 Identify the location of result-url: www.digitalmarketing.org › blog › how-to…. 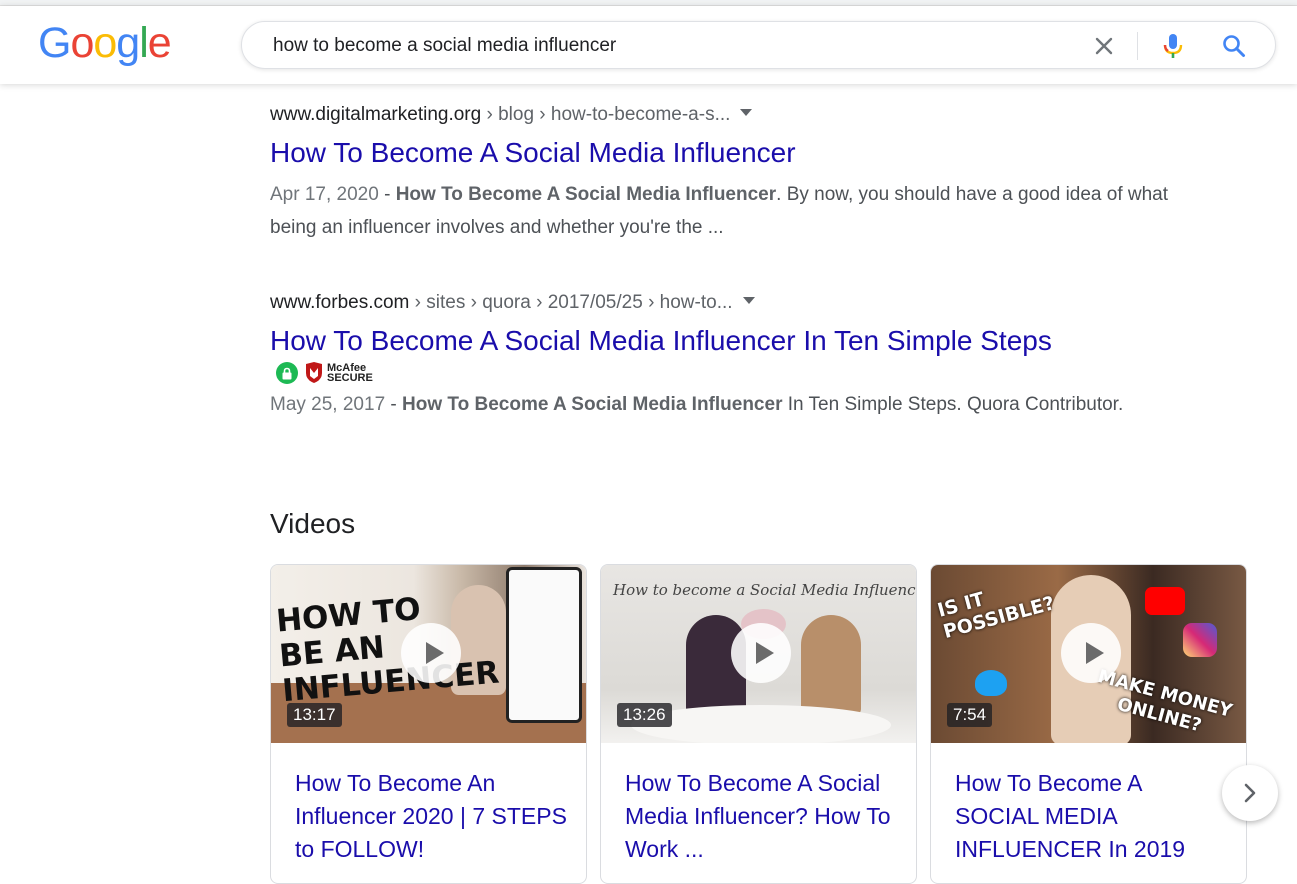
(730, 115).